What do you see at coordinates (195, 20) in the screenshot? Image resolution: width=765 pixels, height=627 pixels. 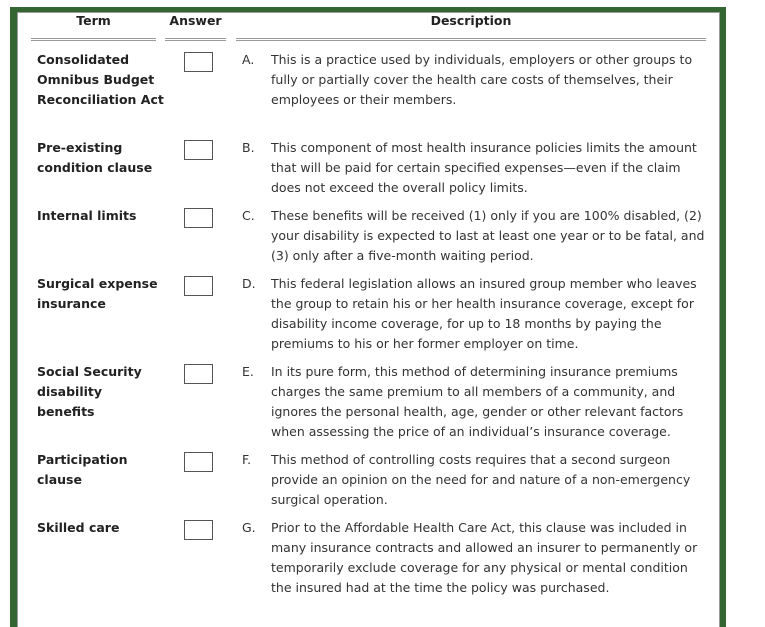 I see `header-answer: Answer` at bounding box center [195, 20].